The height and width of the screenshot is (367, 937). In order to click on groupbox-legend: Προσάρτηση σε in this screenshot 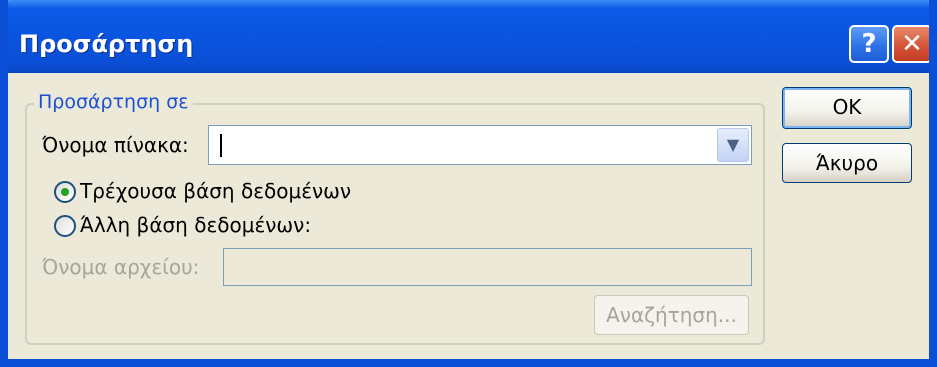, I will do `click(113, 102)`.